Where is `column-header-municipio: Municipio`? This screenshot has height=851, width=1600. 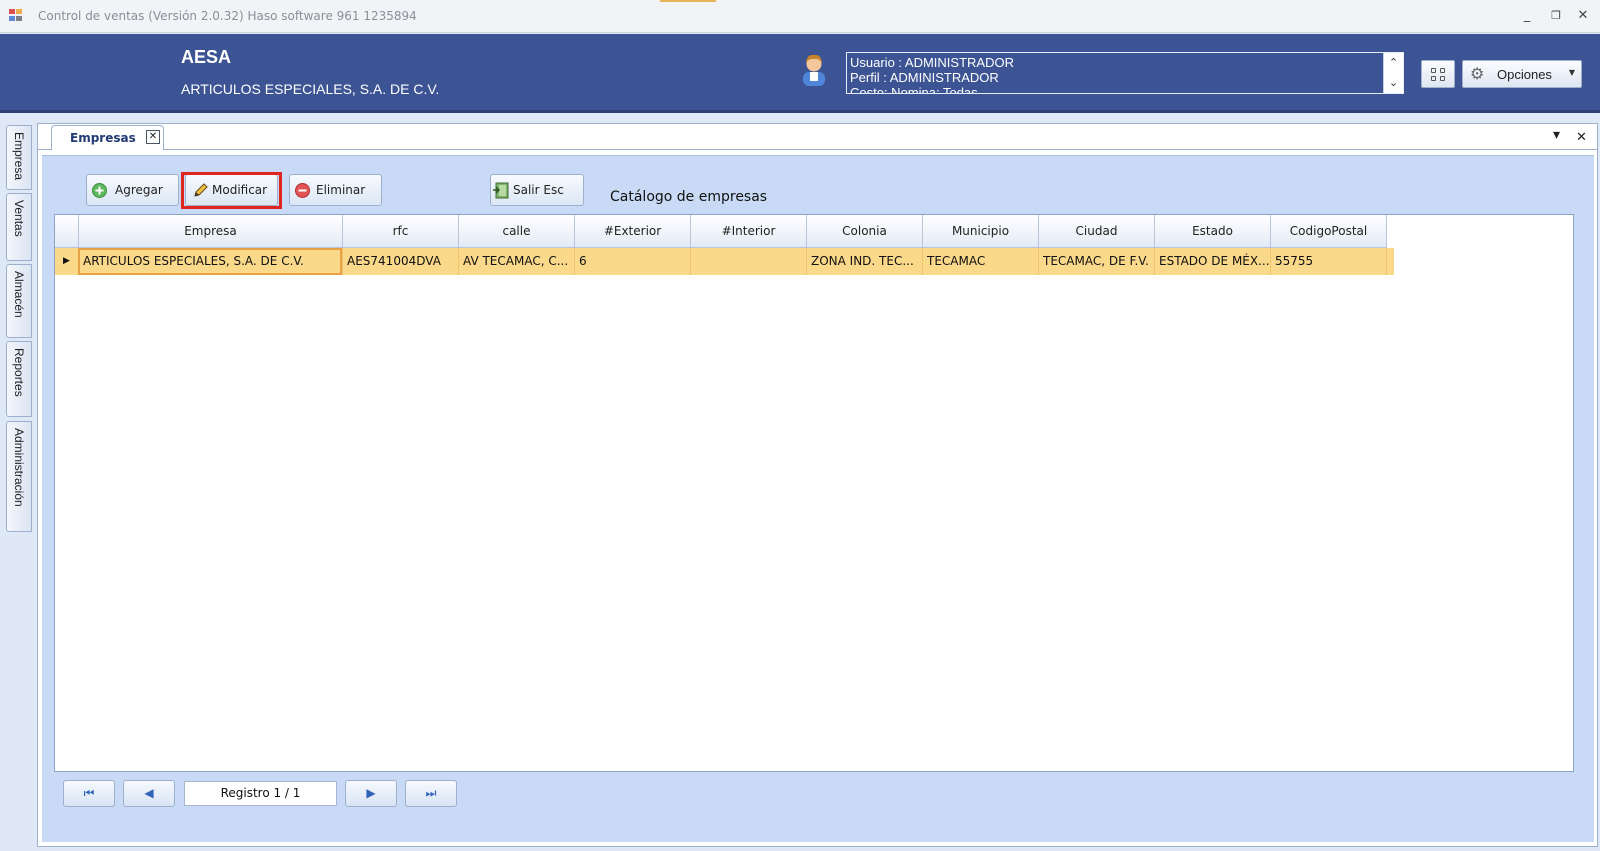 column-header-municipio: Municipio is located at coordinates (981, 231).